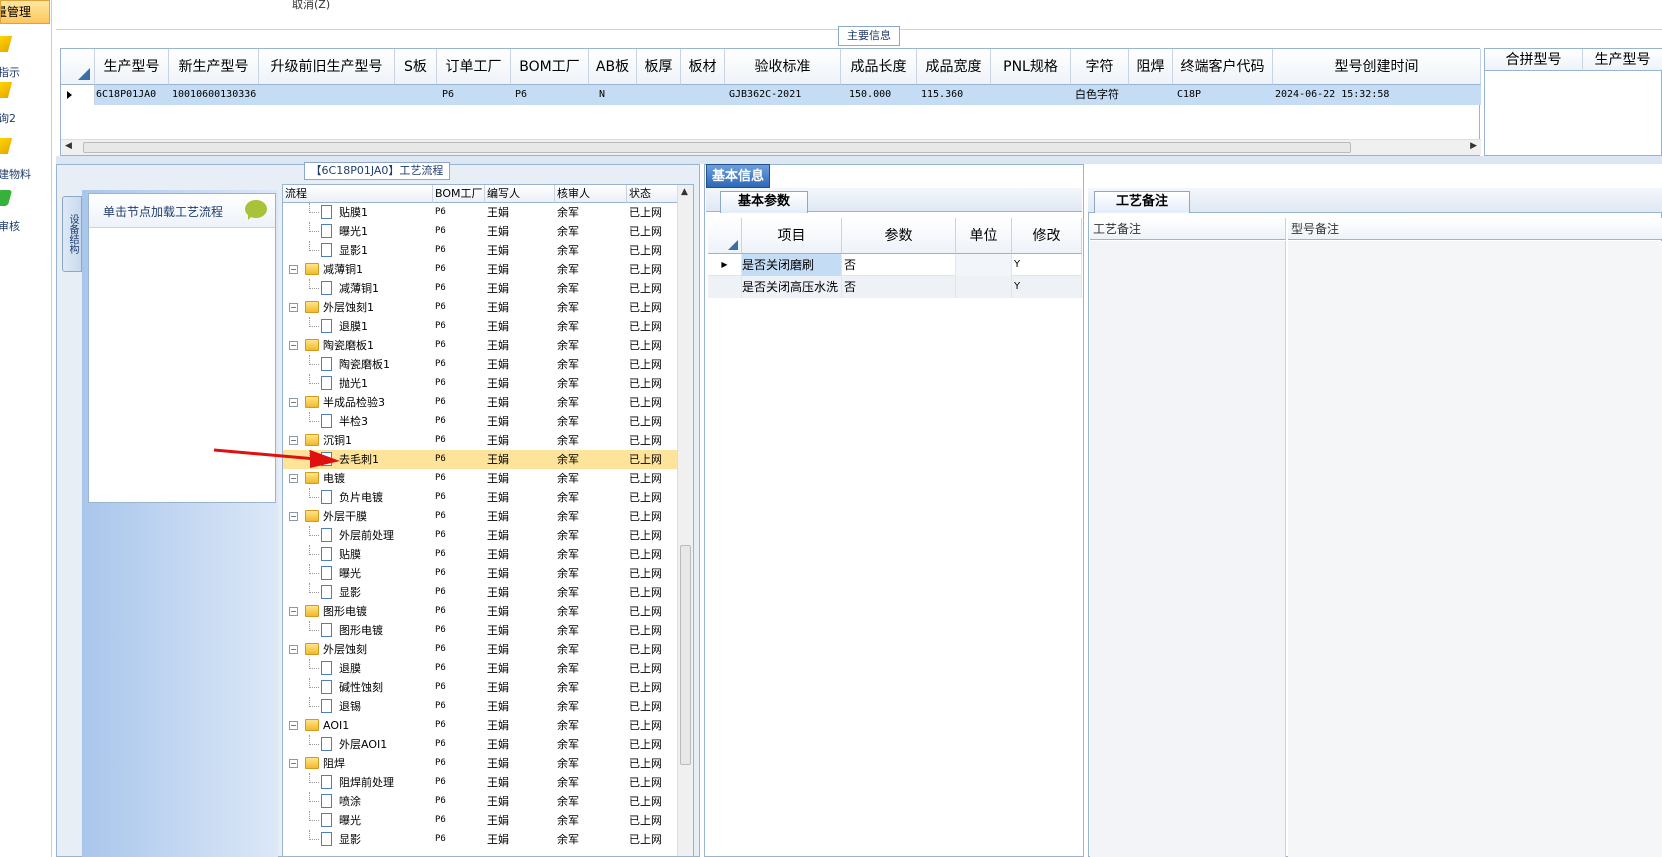 Image resolution: width=1662 pixels, height=857 pixels. Describe the element at coordinates (480, 497) in the screenshot. I see `tree-node: 负片电镀 P6 王娟 余军 已上网` at that location.